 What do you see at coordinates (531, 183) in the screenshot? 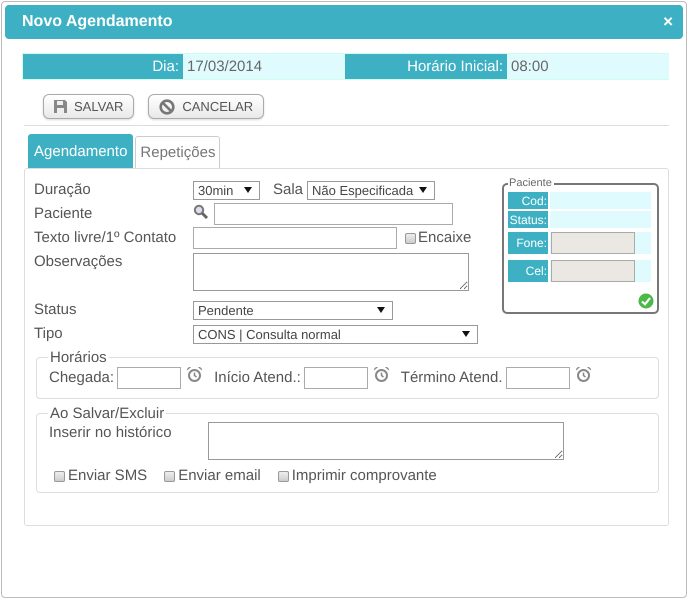
I see `panel-legend: Paciente` at bounding box center [531, 183].